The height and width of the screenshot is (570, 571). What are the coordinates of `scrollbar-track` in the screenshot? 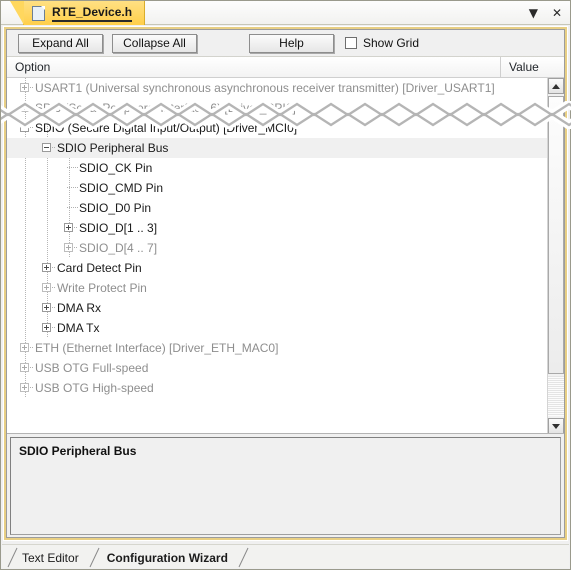 It's located at (556, 396).